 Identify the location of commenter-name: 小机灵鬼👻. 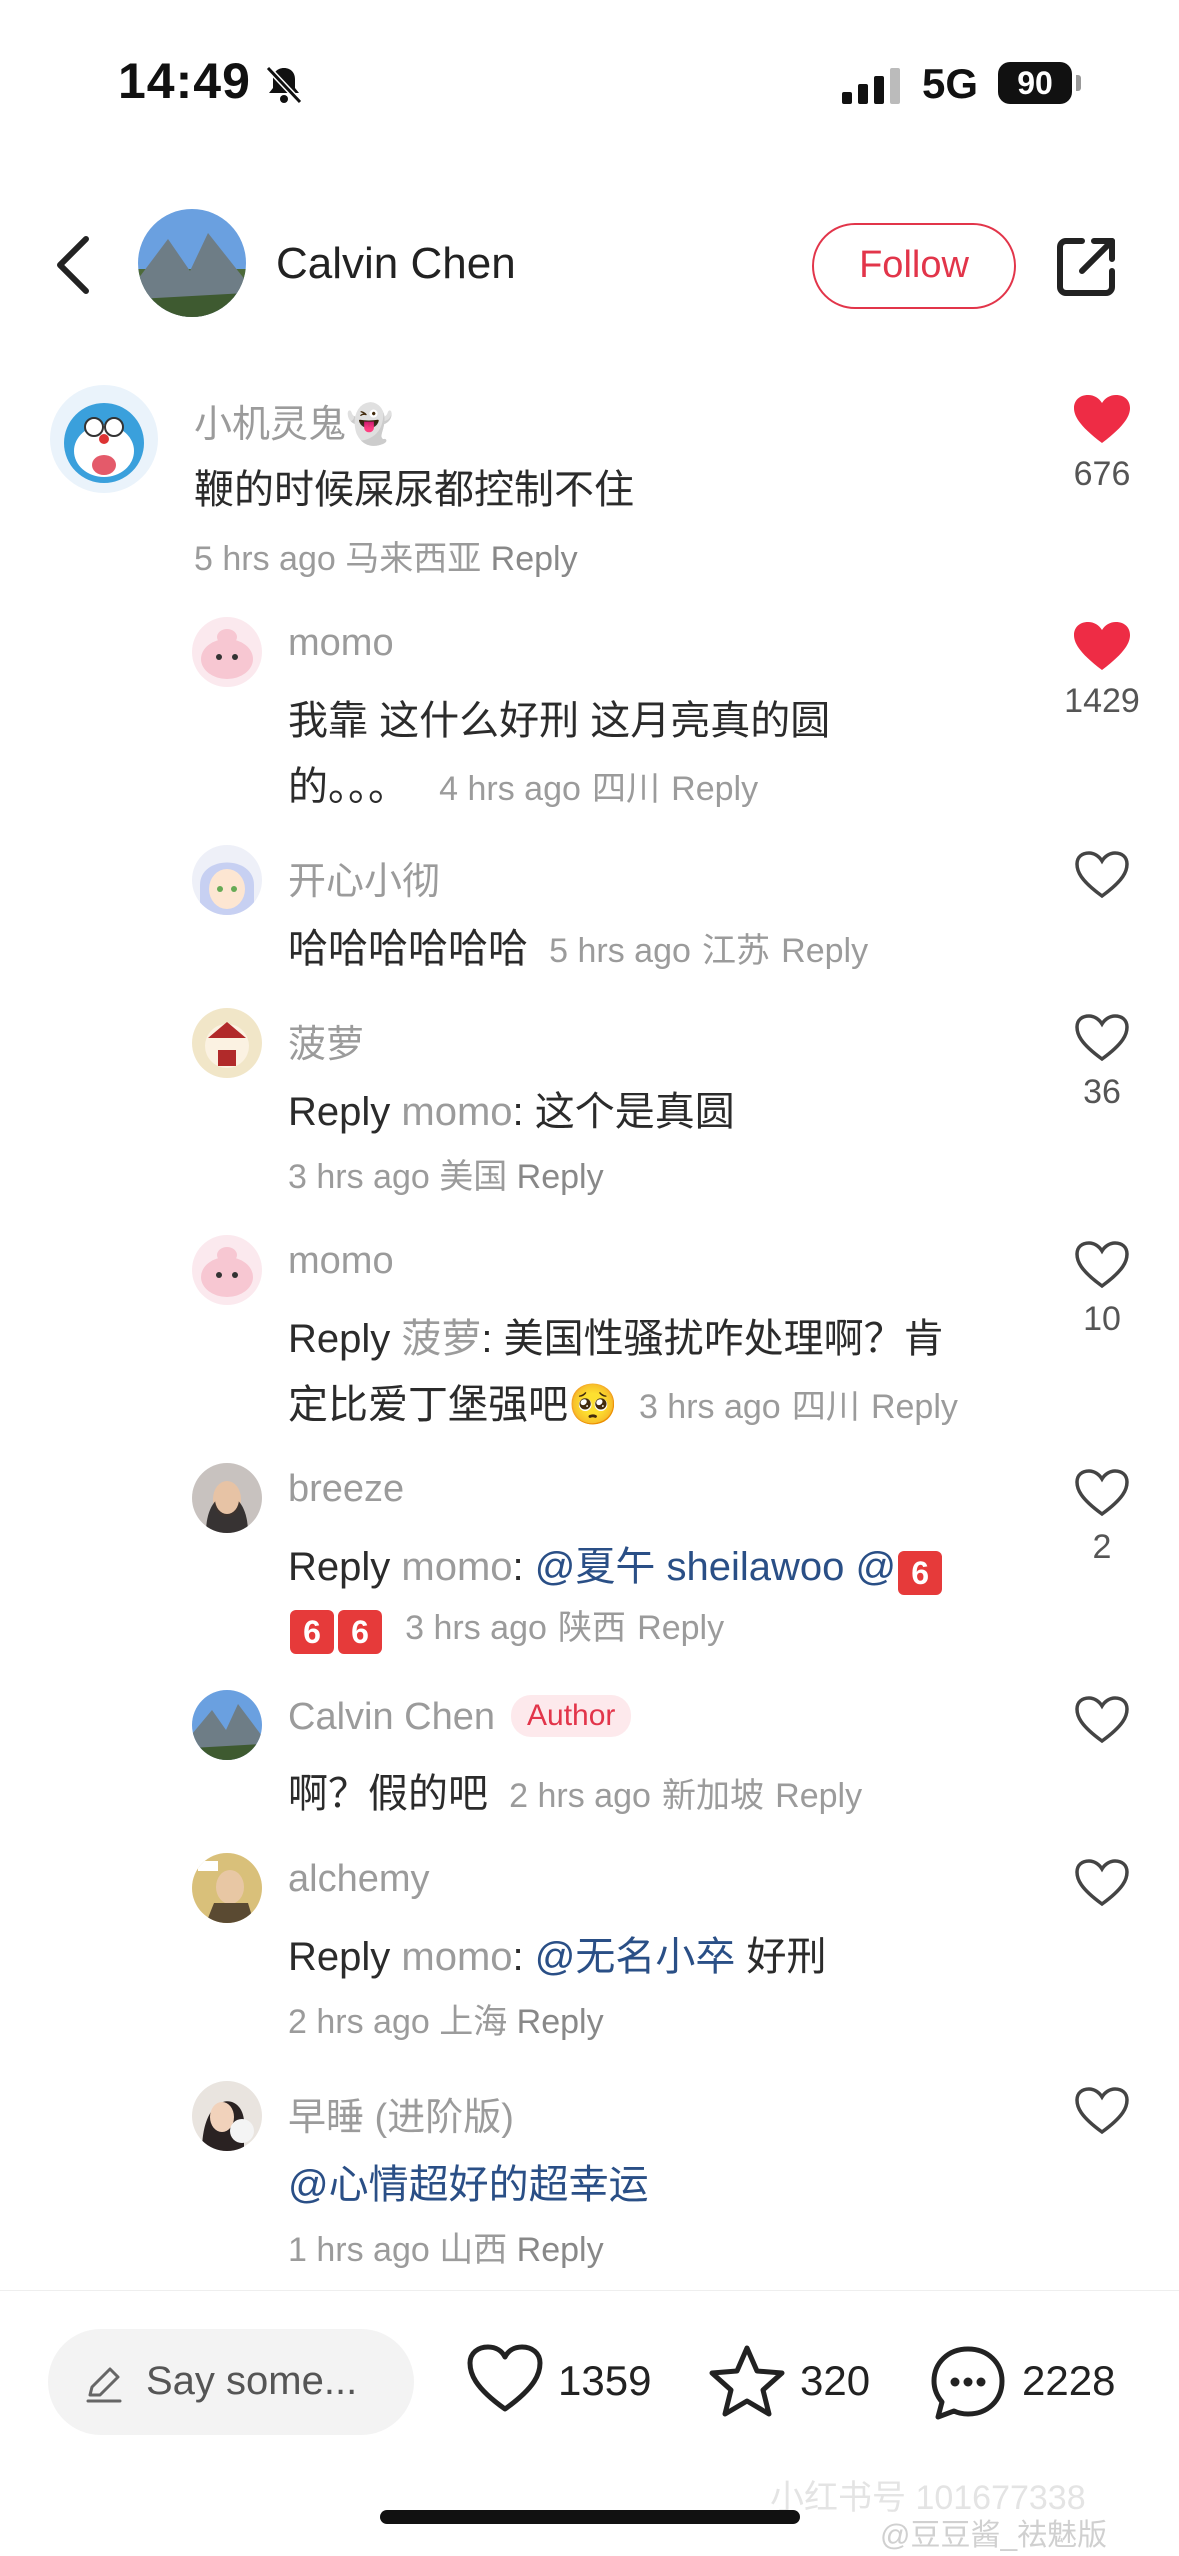
(293, 420).